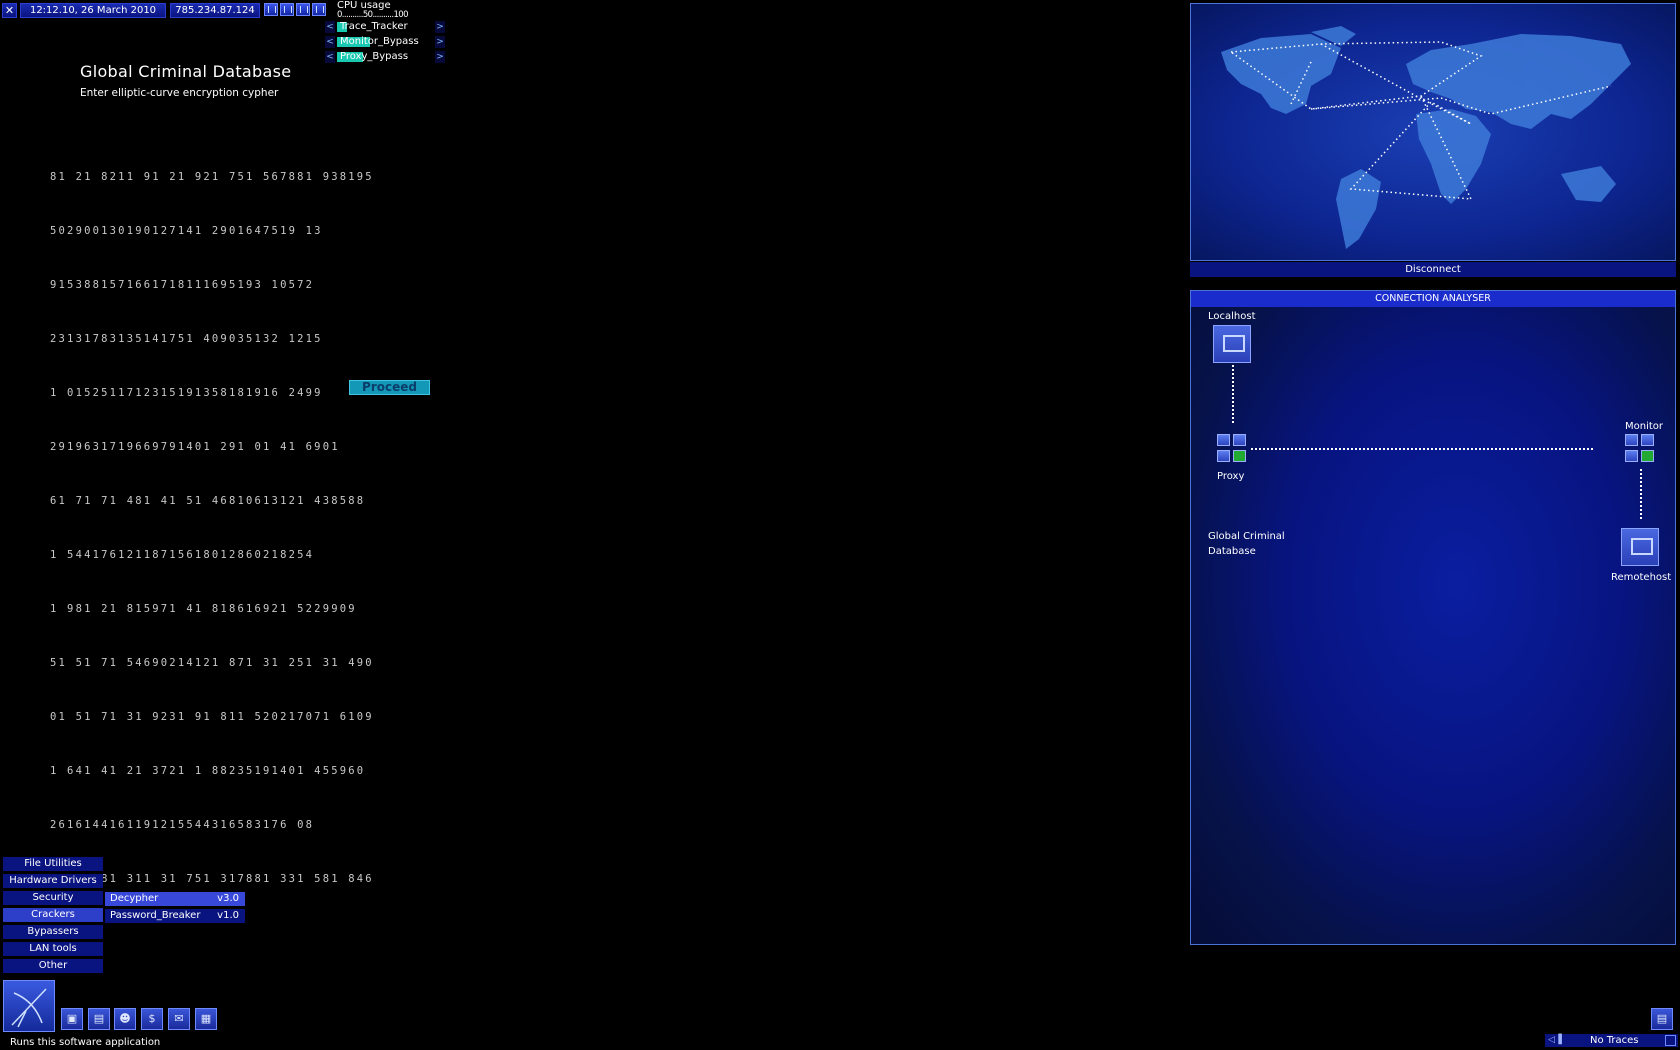 This screenshot has width=1680, height=1050. I want to click on cypher-row: 61 71 71 481 41 51 46810613121 438588, so click(208, 501).